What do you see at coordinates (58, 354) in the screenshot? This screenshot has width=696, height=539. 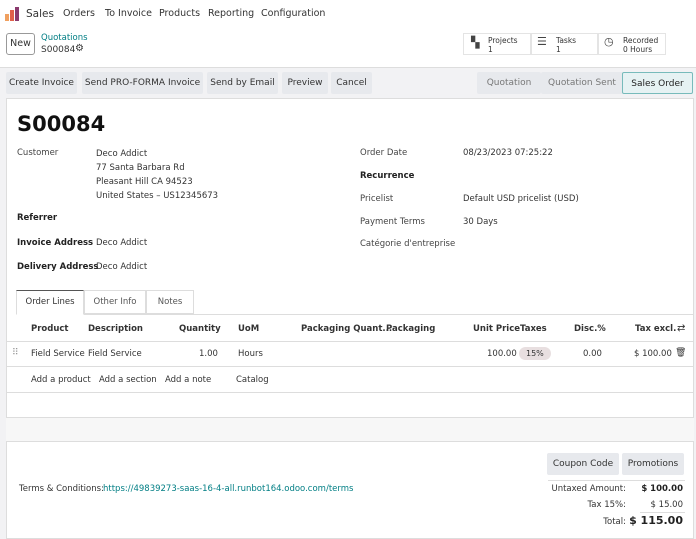 I see `row-product: Field Service` at bounding box center [58, 354].